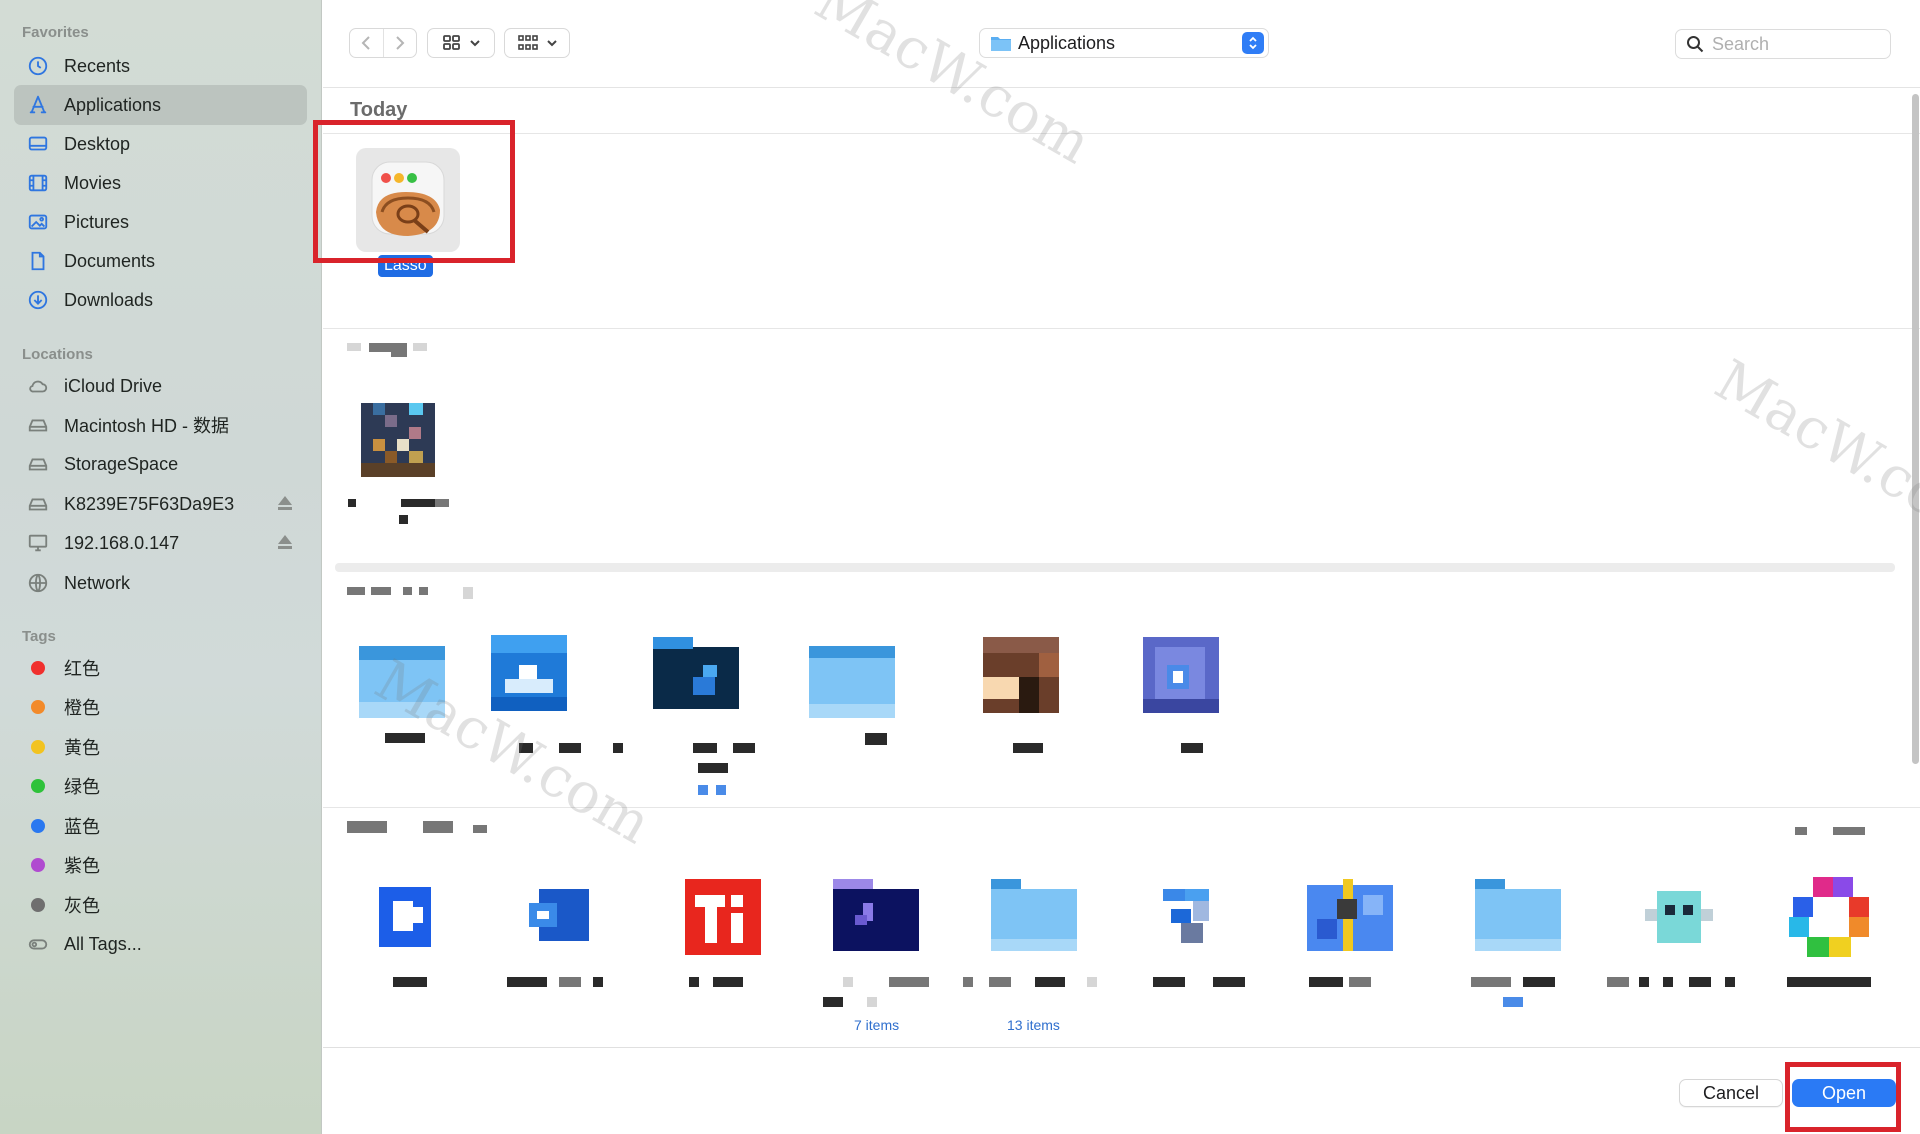 The image size is (1920, 1134). Describe the element at coordinates (1033, 1025) in the screenshot. I see `folder-item-count: 13 items` at that location.